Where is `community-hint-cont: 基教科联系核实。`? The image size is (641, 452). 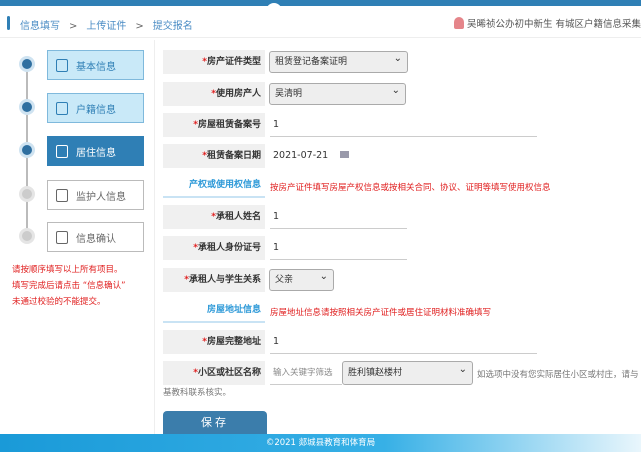
community-hint-cont: 基教科联系核实。 is located at coordinates (197, 393).